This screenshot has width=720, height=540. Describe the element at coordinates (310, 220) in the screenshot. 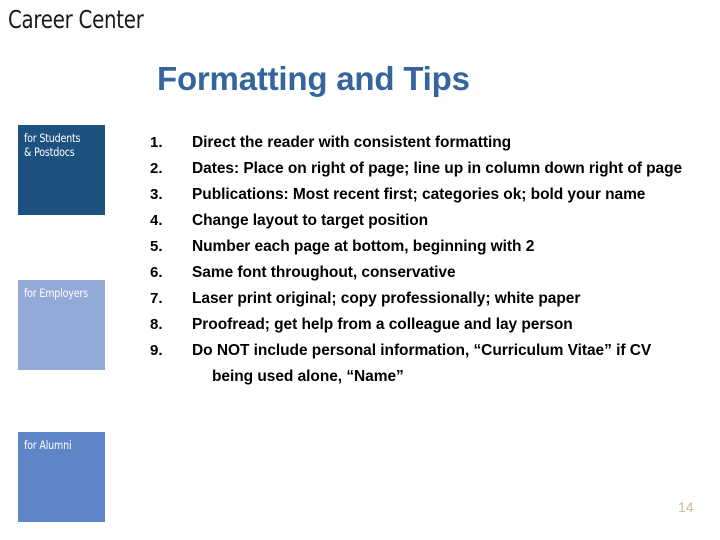

I see `list-item-text: Change layout to target position` at that location.